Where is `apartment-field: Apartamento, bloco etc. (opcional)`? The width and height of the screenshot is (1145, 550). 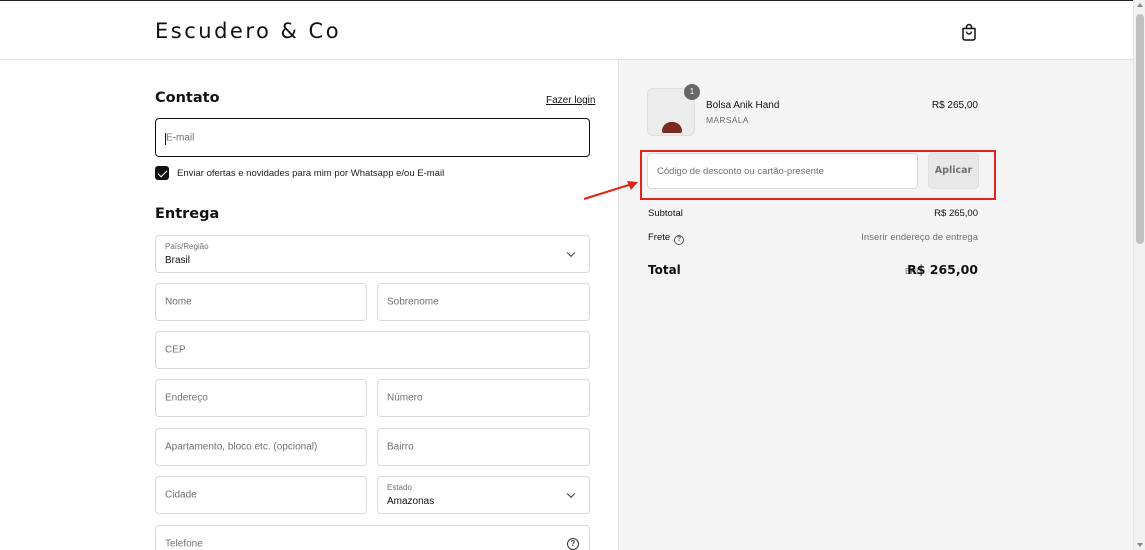
apartment-field: Apartamento, bloco etc. (opcional) is located at coordinates (261, 447).